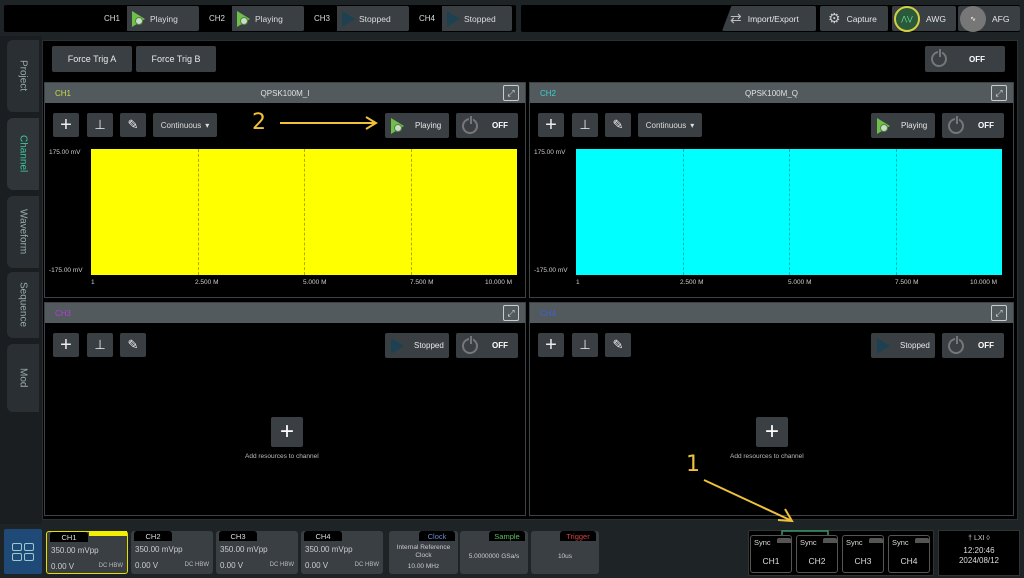 This screenshot has width=1024, height=578. What do you see at coordinates (769, 18) in the screenshot?
I see `import-export-button: ⇄ Import/Export` at bounding box center [769, 18].